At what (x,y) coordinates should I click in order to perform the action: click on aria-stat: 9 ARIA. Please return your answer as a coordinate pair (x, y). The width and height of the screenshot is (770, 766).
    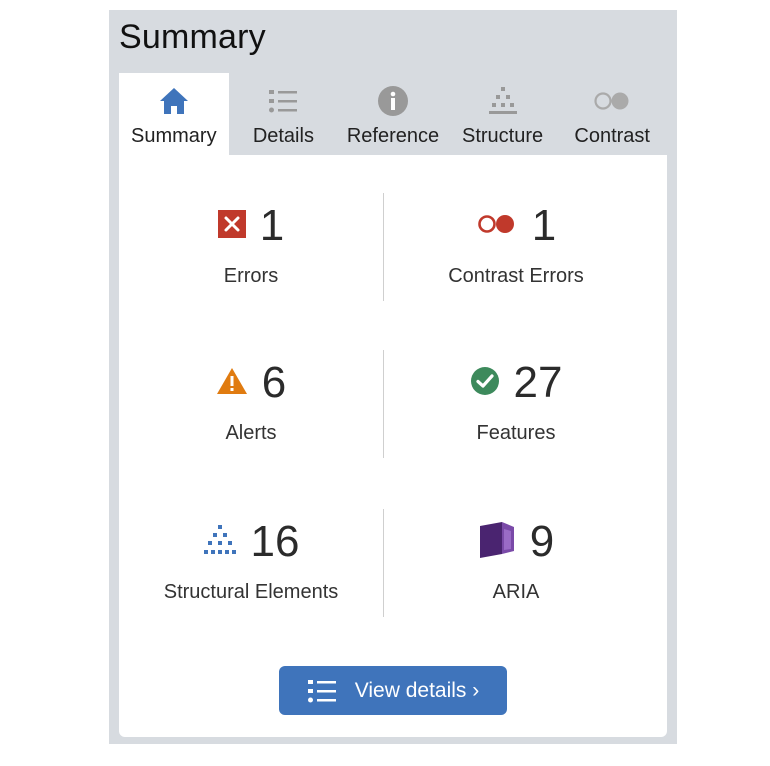
    Looking at the image, I should click on (516, 564).